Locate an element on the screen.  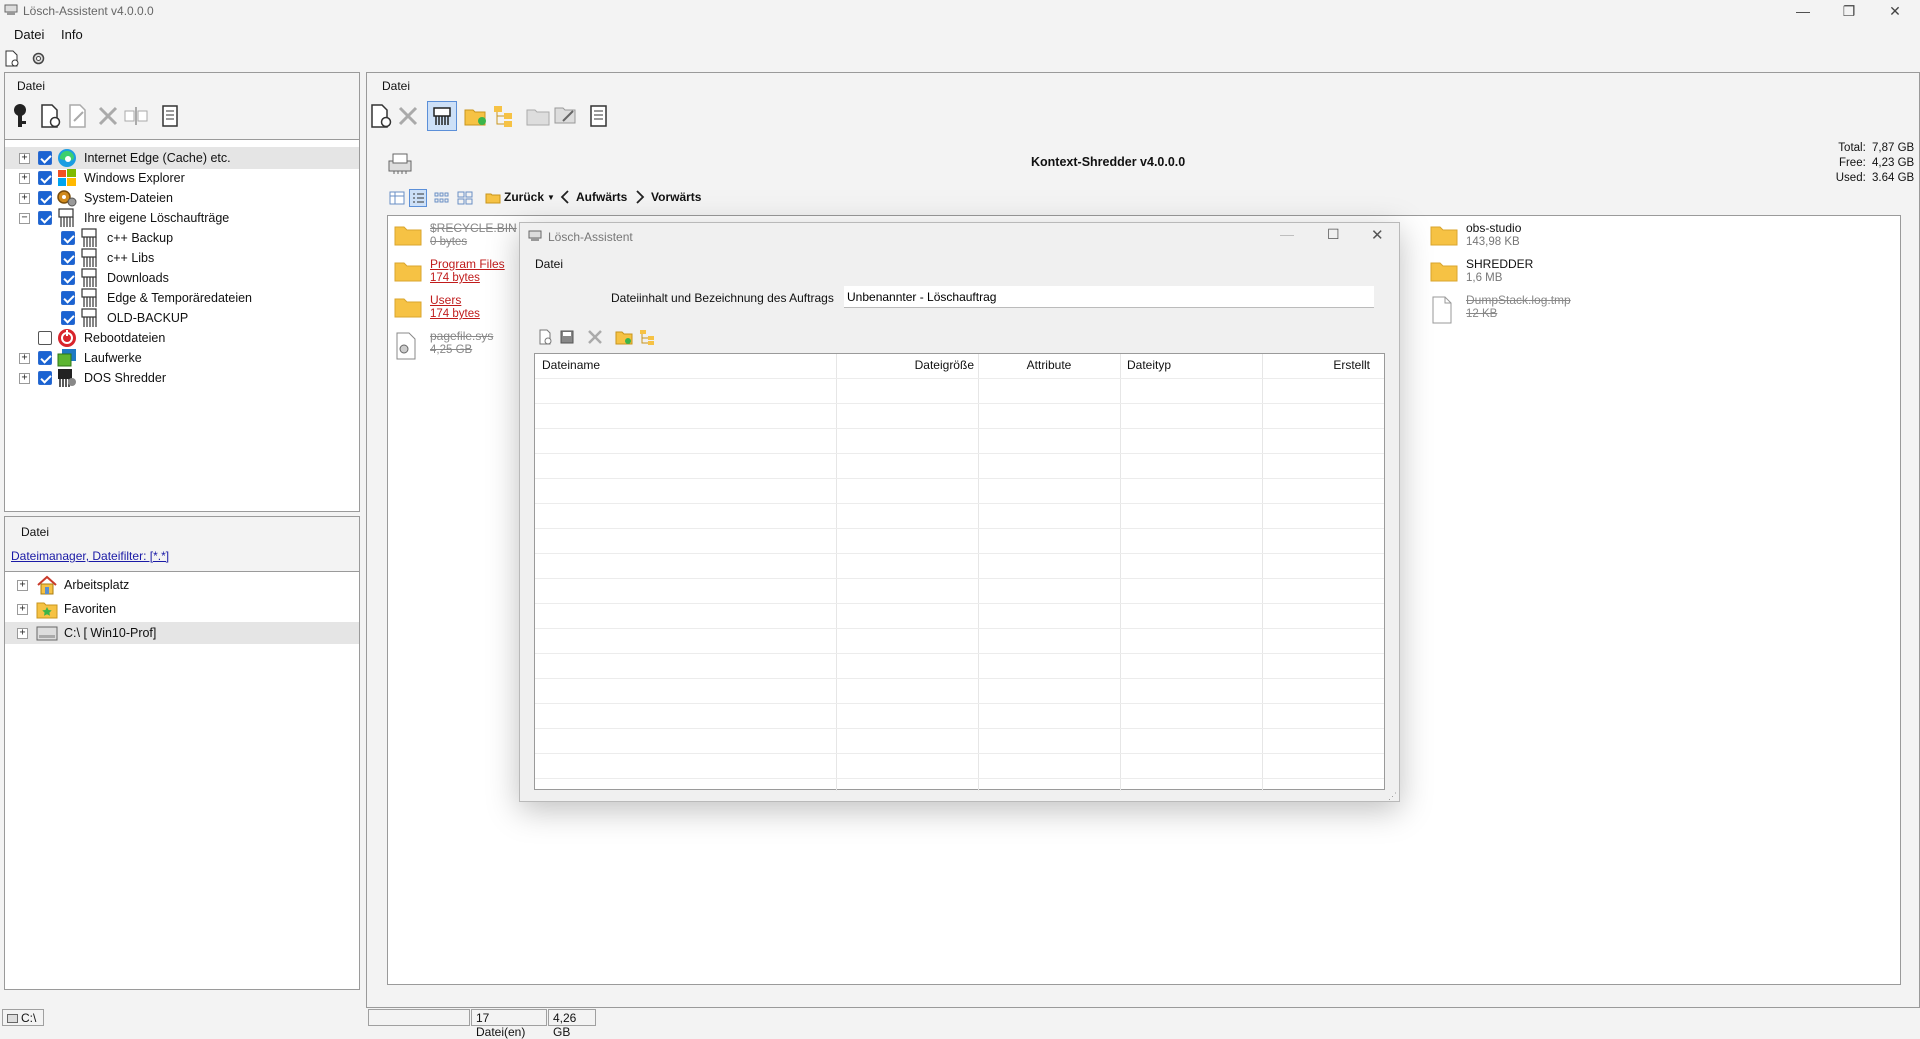
view-list-button is located at coordinates (418, 198).